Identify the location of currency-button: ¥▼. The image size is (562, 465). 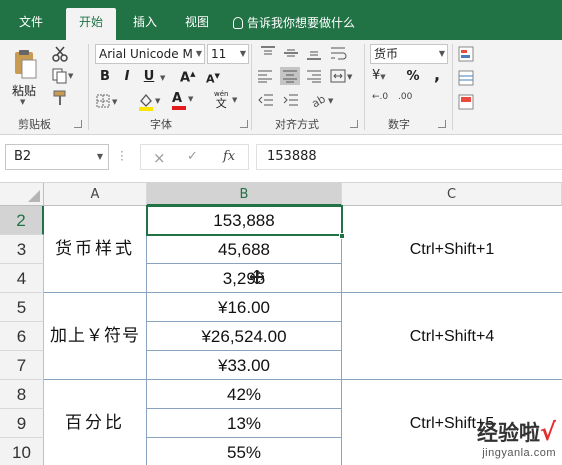
(379, 75).